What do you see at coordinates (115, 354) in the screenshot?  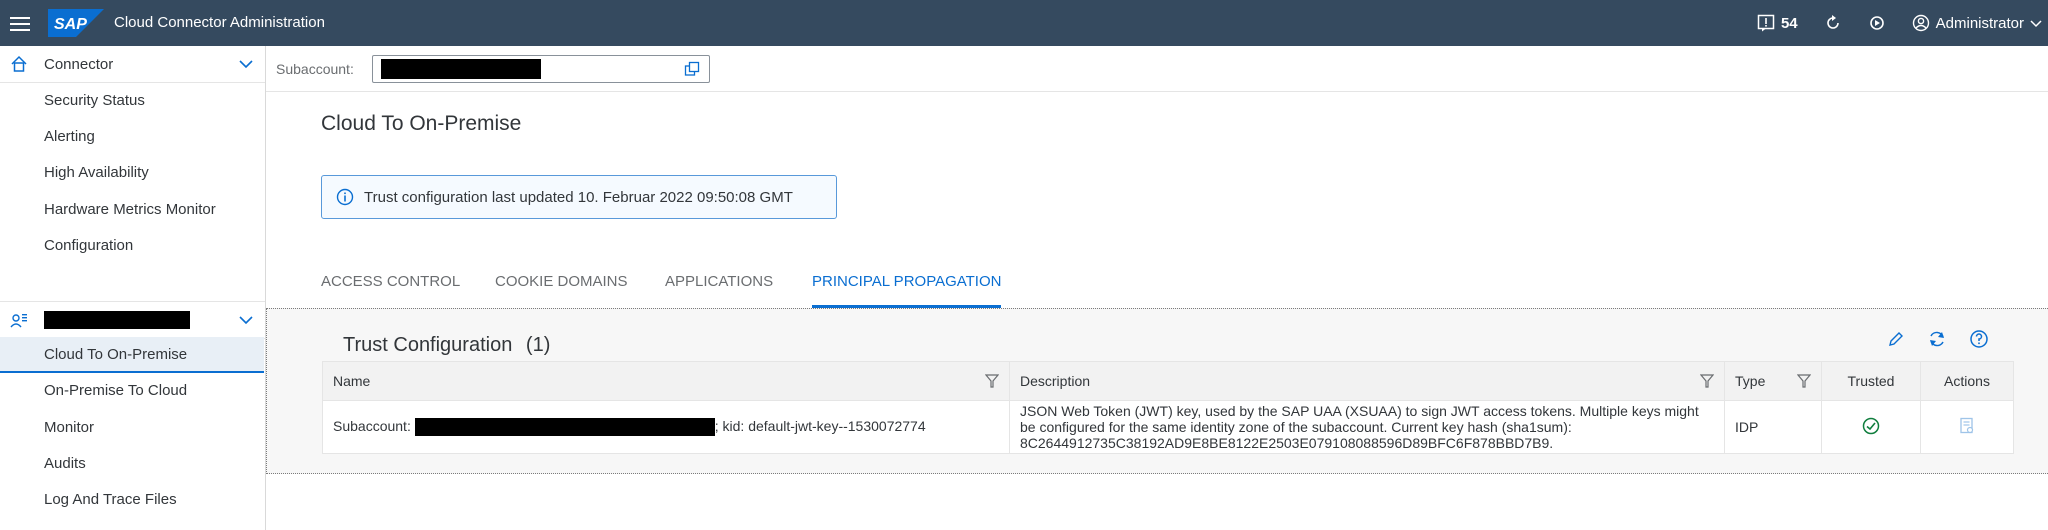 I see `sidebar-item-cloud-to-on-premise: Cloud To On-Premise` at bounding box center [115, 354].